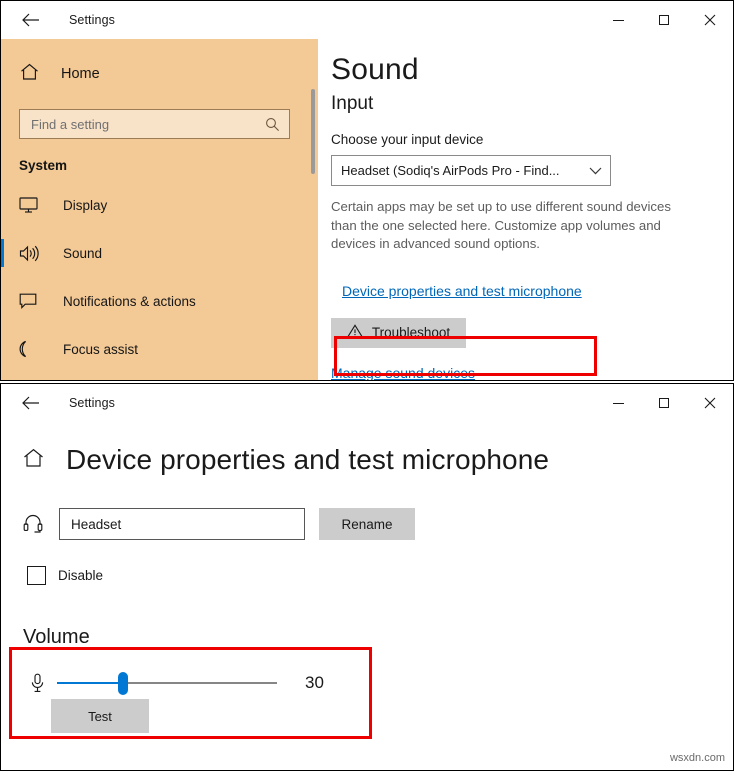  Describe the element at coordinates (595, 171) in the screenshot. I see `chevron-down-icon` at that location.